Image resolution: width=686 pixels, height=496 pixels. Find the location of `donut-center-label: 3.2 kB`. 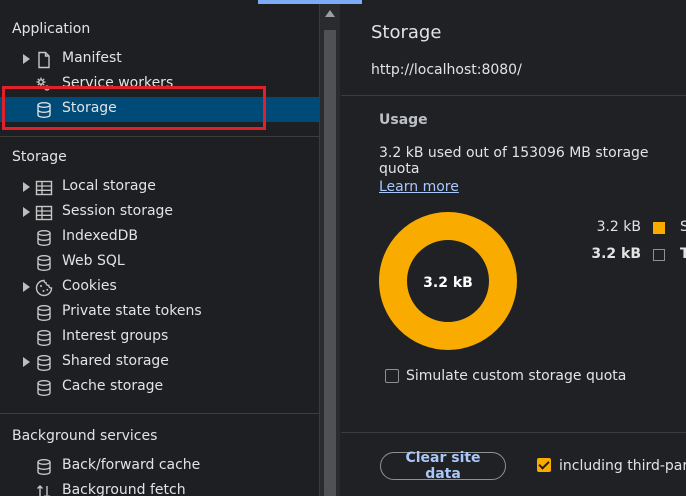

donut-center-label: 3.2 kB is located at coordinates (448, 283).